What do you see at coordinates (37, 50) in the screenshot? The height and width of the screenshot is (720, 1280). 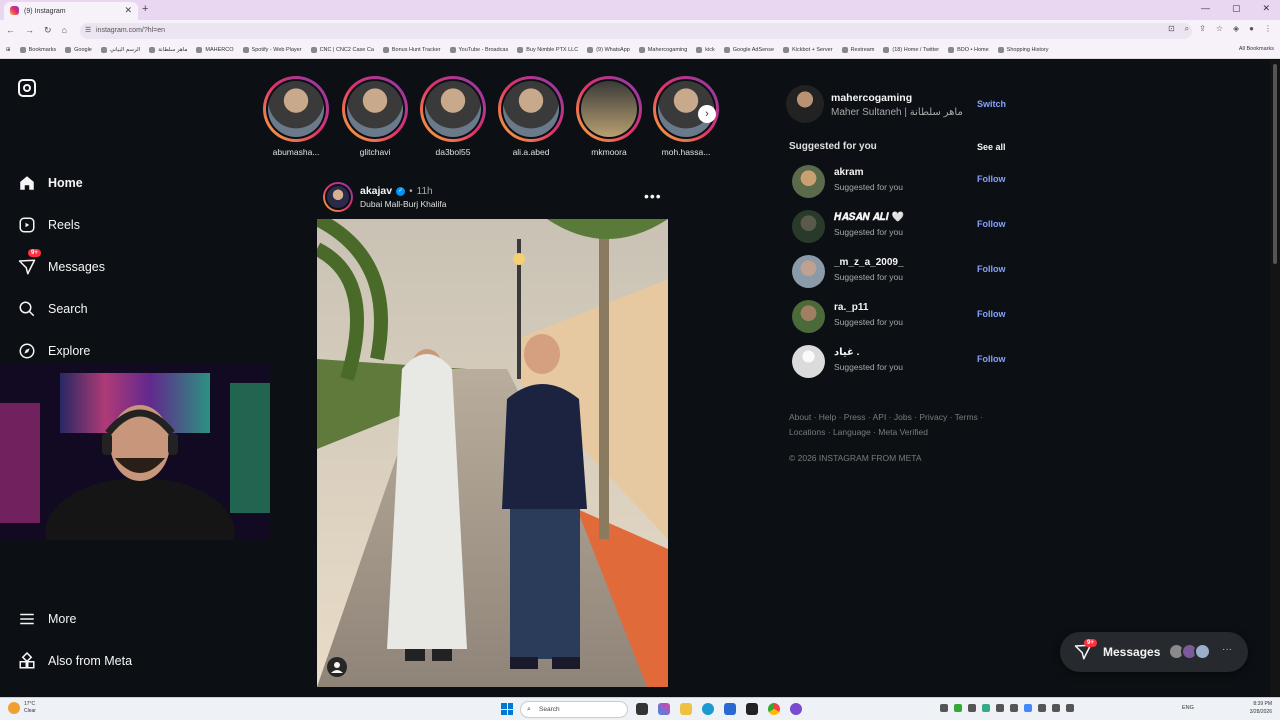 I see `bookmark-item: Bookmarks` at bounding box center [37, 50].